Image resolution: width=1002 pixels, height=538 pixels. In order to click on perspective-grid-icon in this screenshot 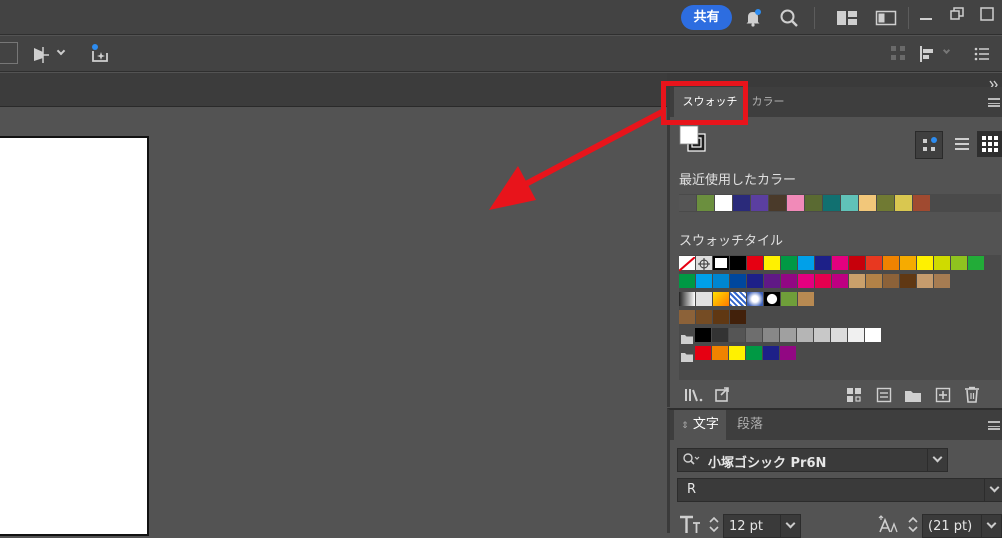, I will do `click(41, 54)`.